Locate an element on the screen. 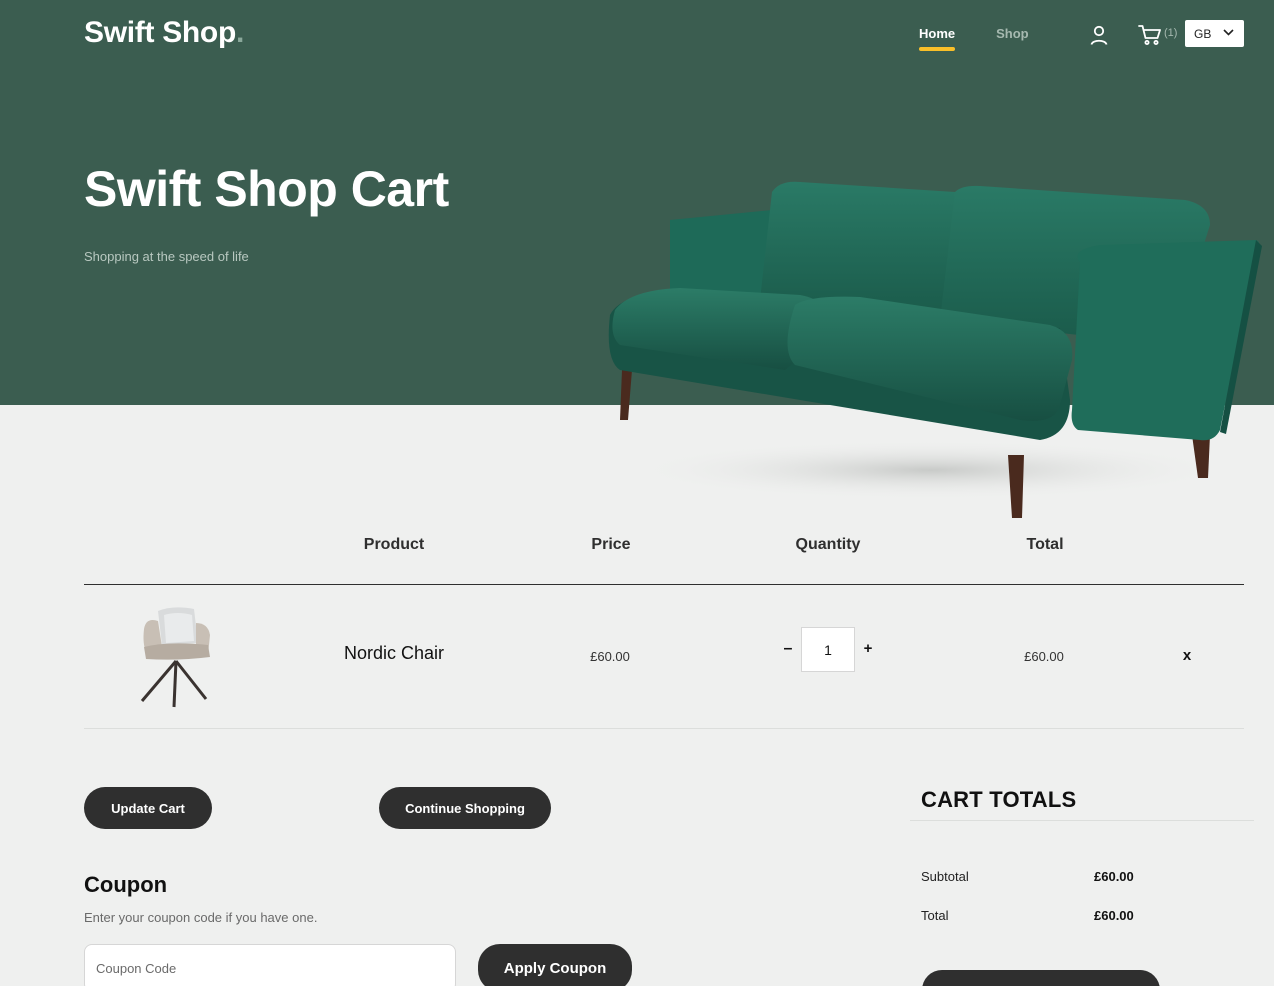  cart-icon is located at coordinates (1150, 35).